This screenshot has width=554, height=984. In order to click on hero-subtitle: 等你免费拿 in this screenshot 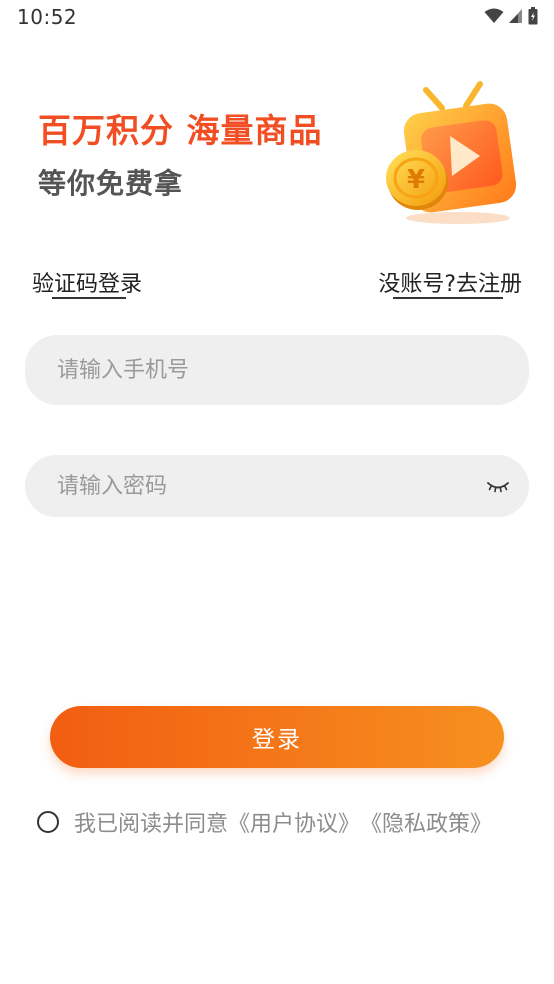, I will do `click(111, 183)`.